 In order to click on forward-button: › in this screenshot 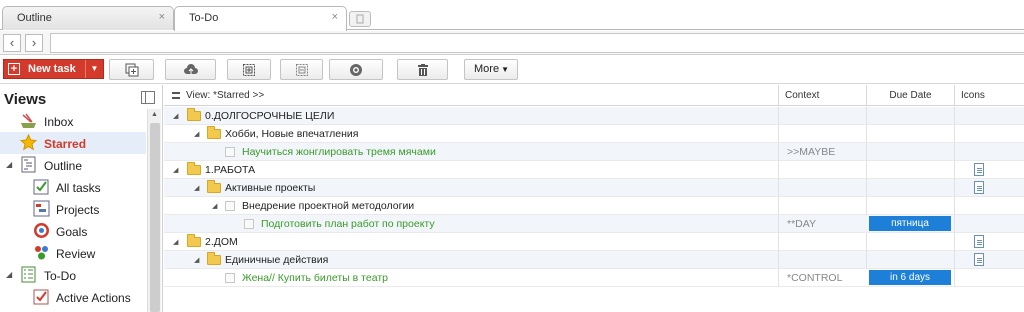, I will do `click(34, 43)`.